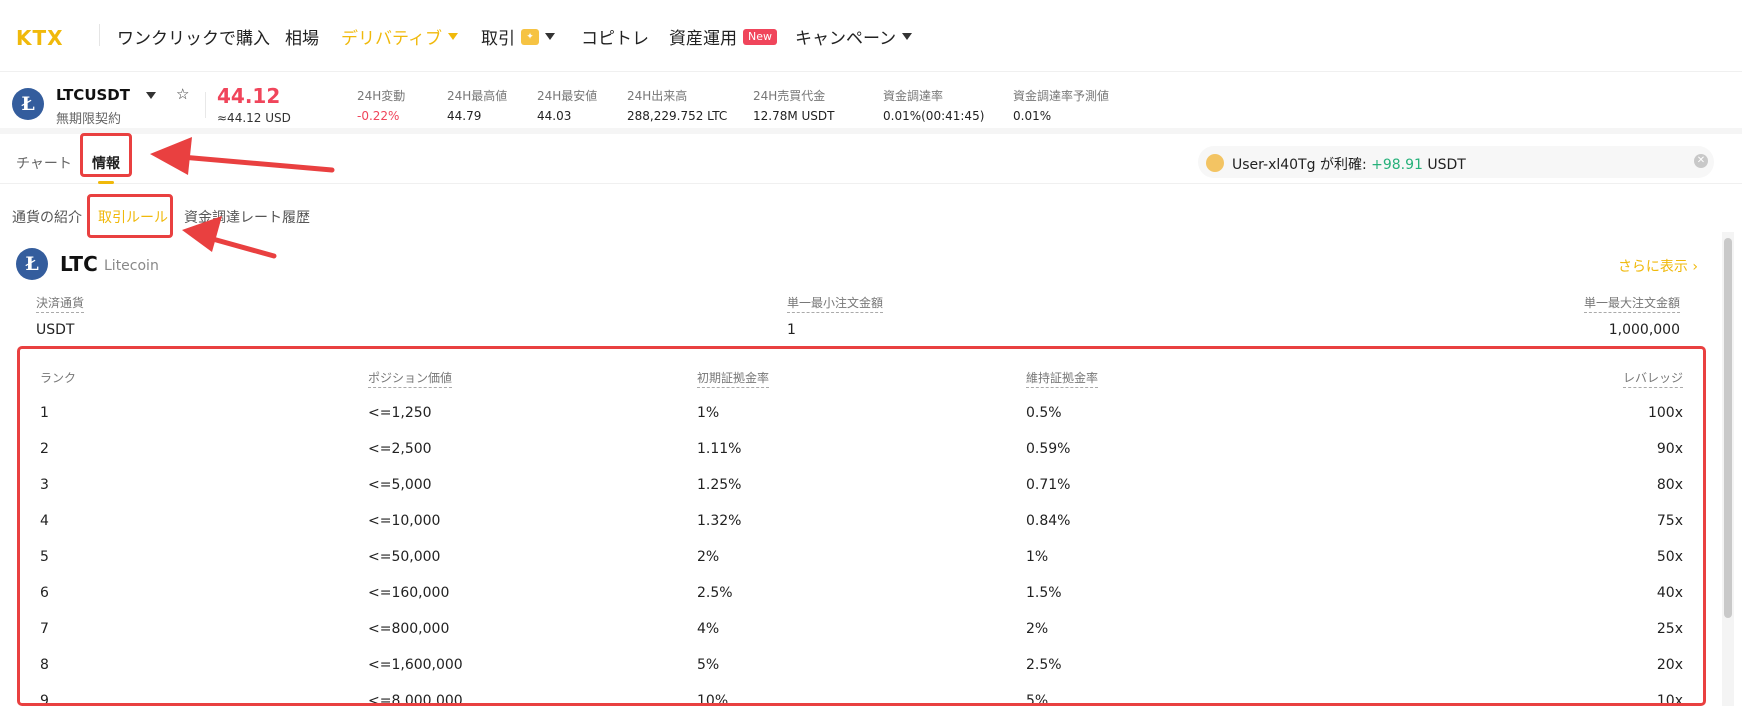 The image size is (1742, 718). What do you see at coordinates (242, 198) in the screenshot?
I see `annotation-arrows` at bounding box center [242, 198].